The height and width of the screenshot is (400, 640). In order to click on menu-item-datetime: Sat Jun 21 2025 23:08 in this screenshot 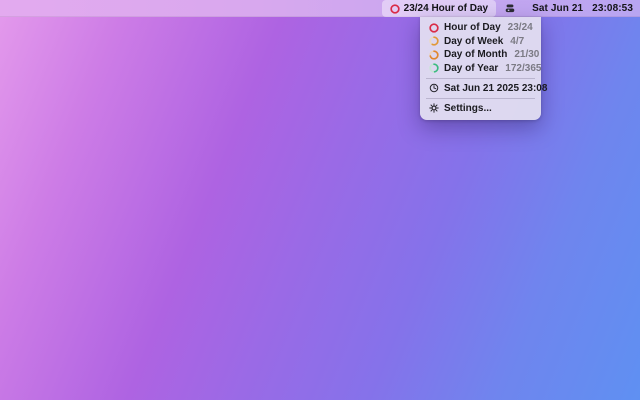, I will do `click(483, 88)`.